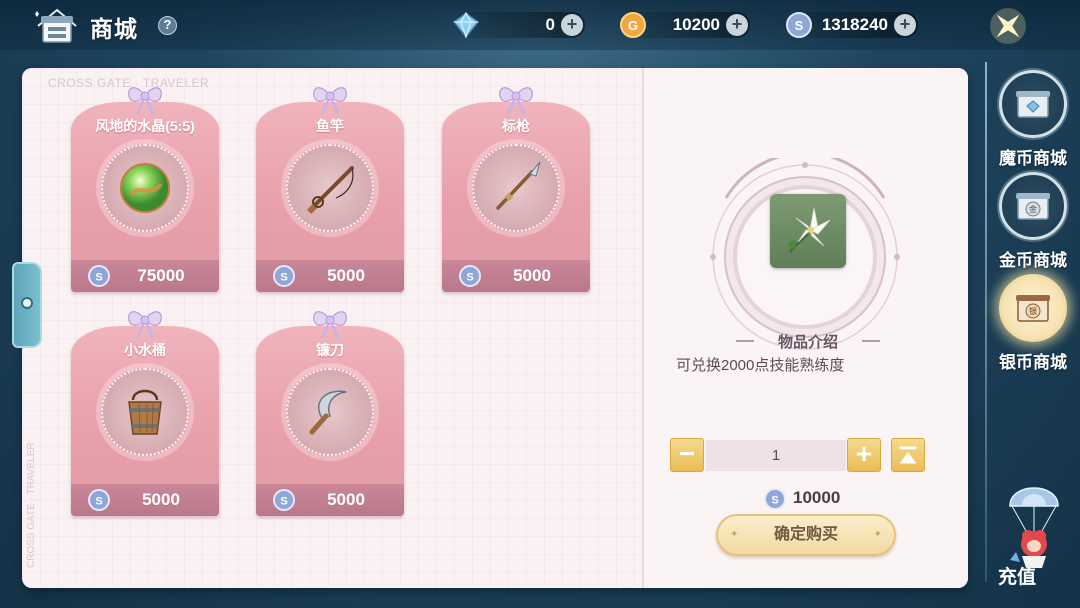 The width and height of the screenshot is (1080, 608). I want to click on tab-dot-icon, so click(27, 303).